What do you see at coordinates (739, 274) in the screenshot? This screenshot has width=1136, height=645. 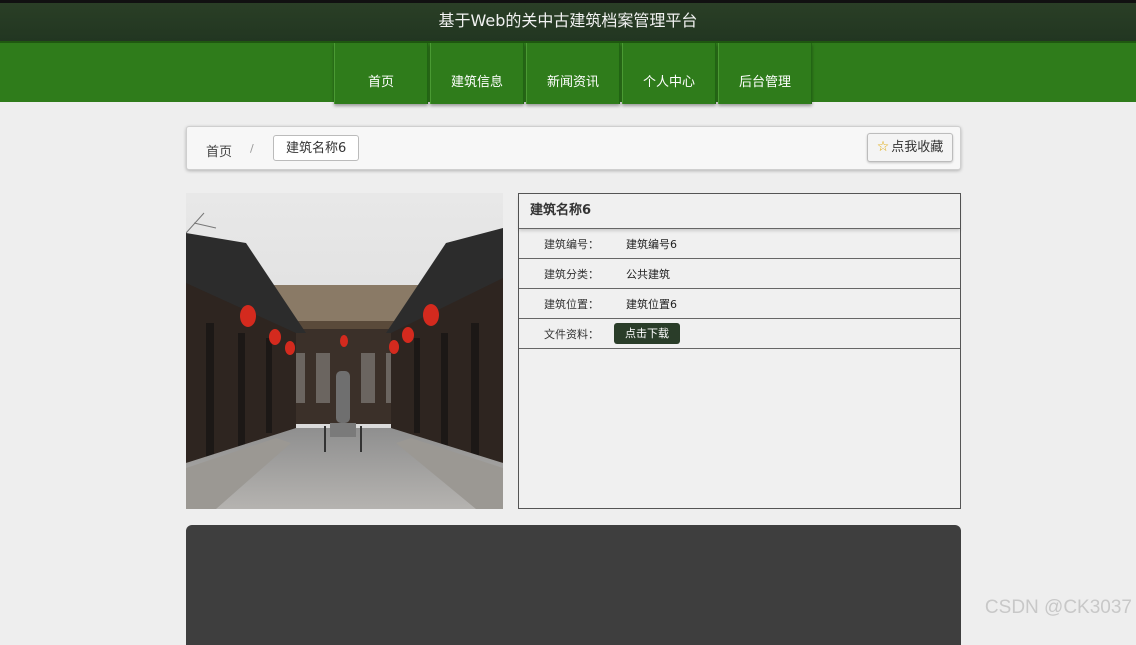 I see `detail-row-category: 建筑分类： 公共建筑` at bounding box center [739, 274].